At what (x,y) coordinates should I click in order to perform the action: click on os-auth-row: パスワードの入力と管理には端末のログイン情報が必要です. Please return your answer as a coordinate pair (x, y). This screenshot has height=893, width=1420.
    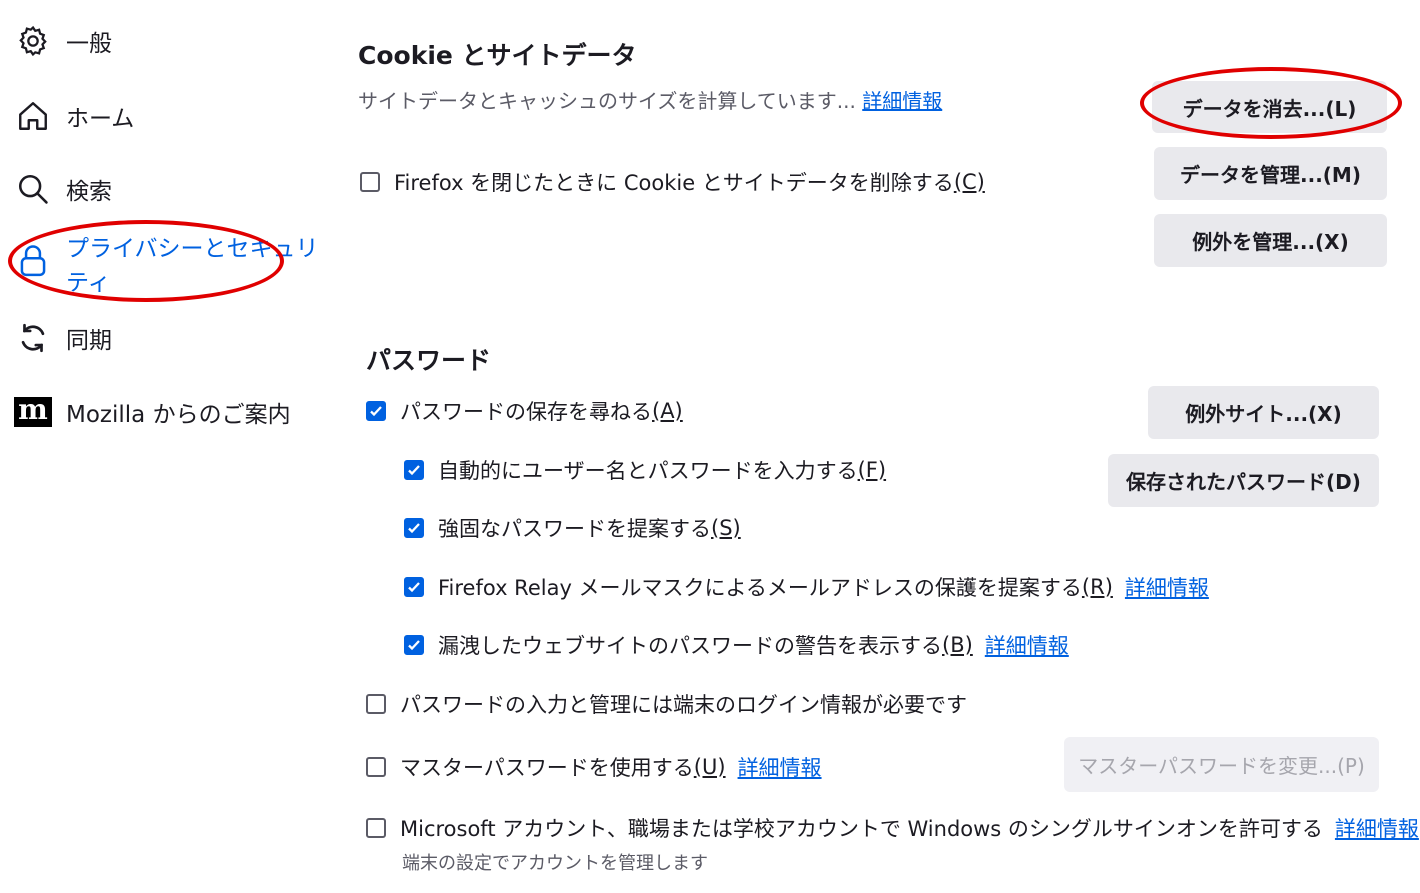
    Looking at the image, I should click on (666, 704).